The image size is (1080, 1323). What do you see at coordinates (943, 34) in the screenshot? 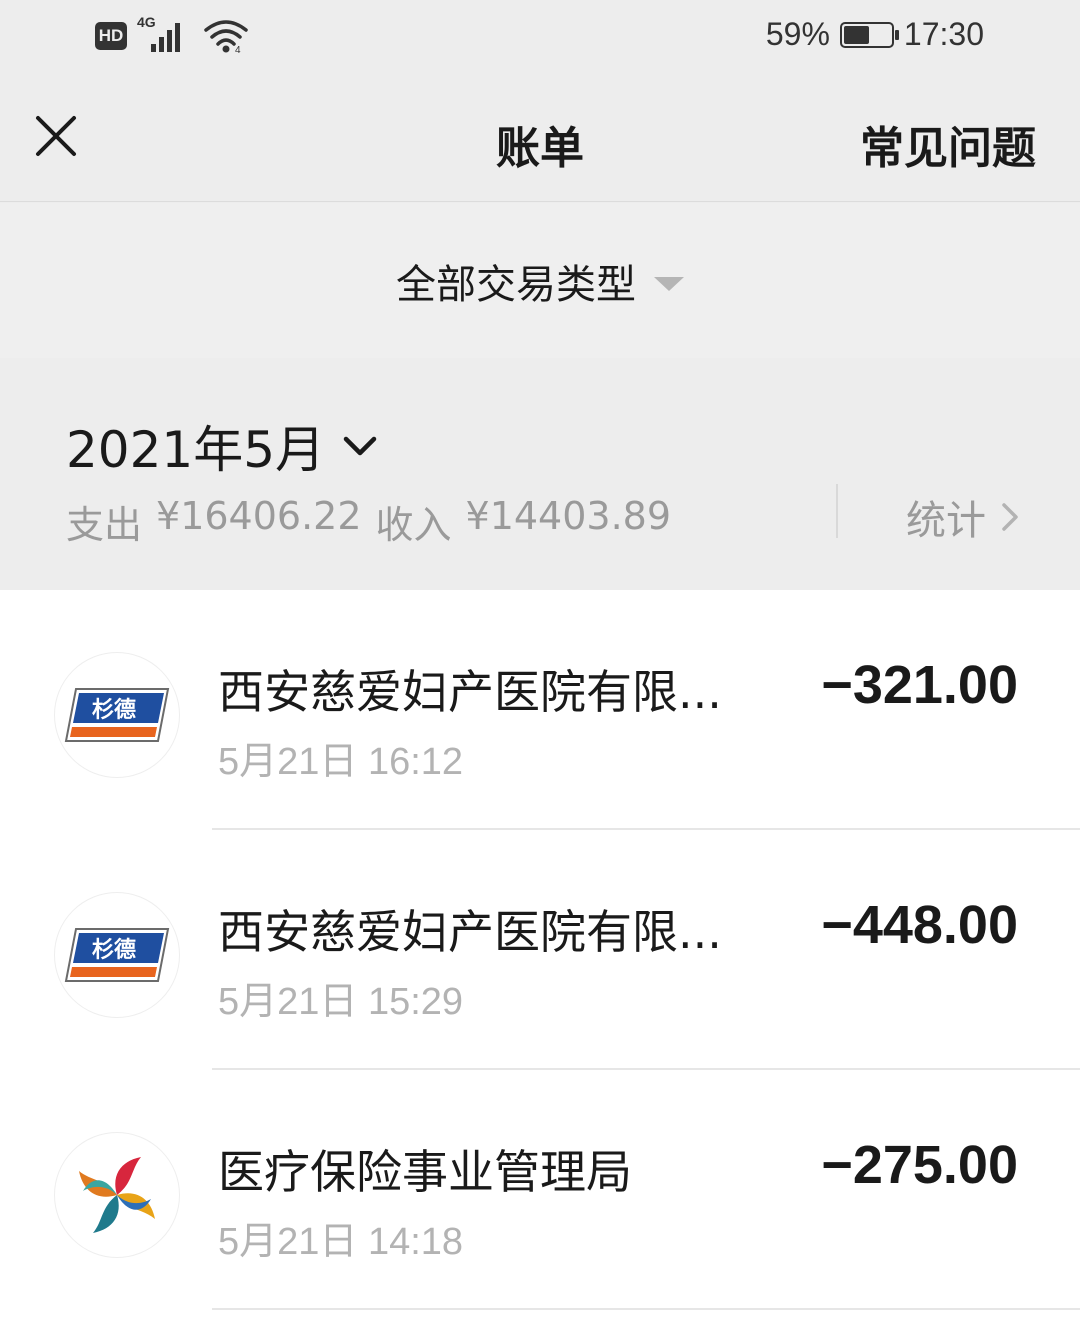
I see `clock: 17:30` at bounding box center [943, 34].